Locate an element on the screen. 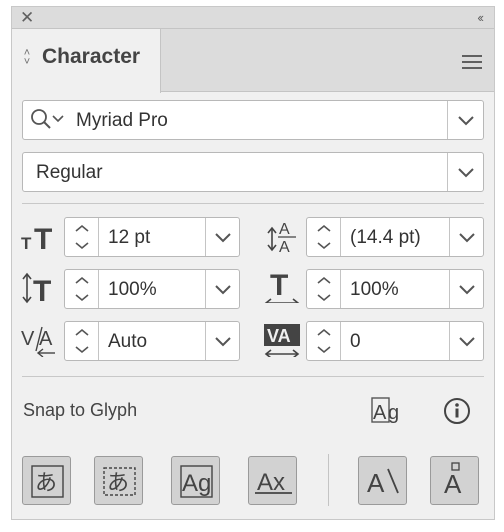 Image resolution: width=504 pixels, height=532 pixels. mojikumi-button: あ is located at coordinates (118, 480).